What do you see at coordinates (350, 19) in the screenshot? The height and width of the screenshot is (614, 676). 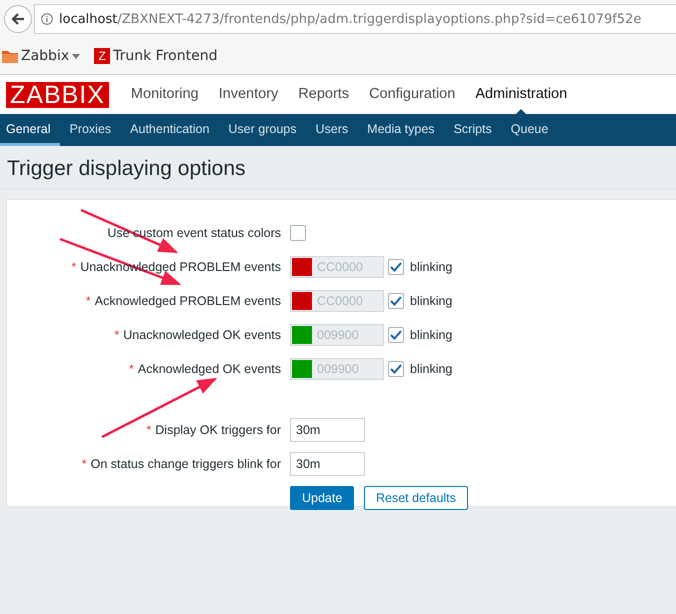 I see `url-text: localhost/ZBXNEXT-4273/frontends/php/adm.triggerdisplayoptions.php?sid=ce61079f52e` at bounding box center [350, 19].